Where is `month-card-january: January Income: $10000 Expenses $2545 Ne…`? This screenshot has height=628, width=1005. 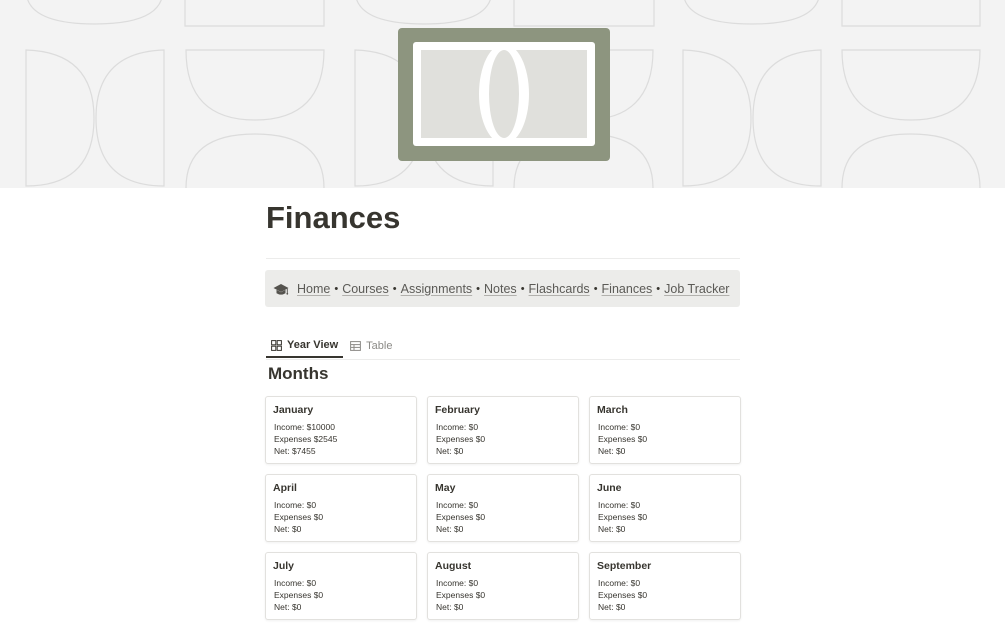 month-card-january: January Income: $10000 Expenses $2545 Ne… is located at coordinates (341, 430).